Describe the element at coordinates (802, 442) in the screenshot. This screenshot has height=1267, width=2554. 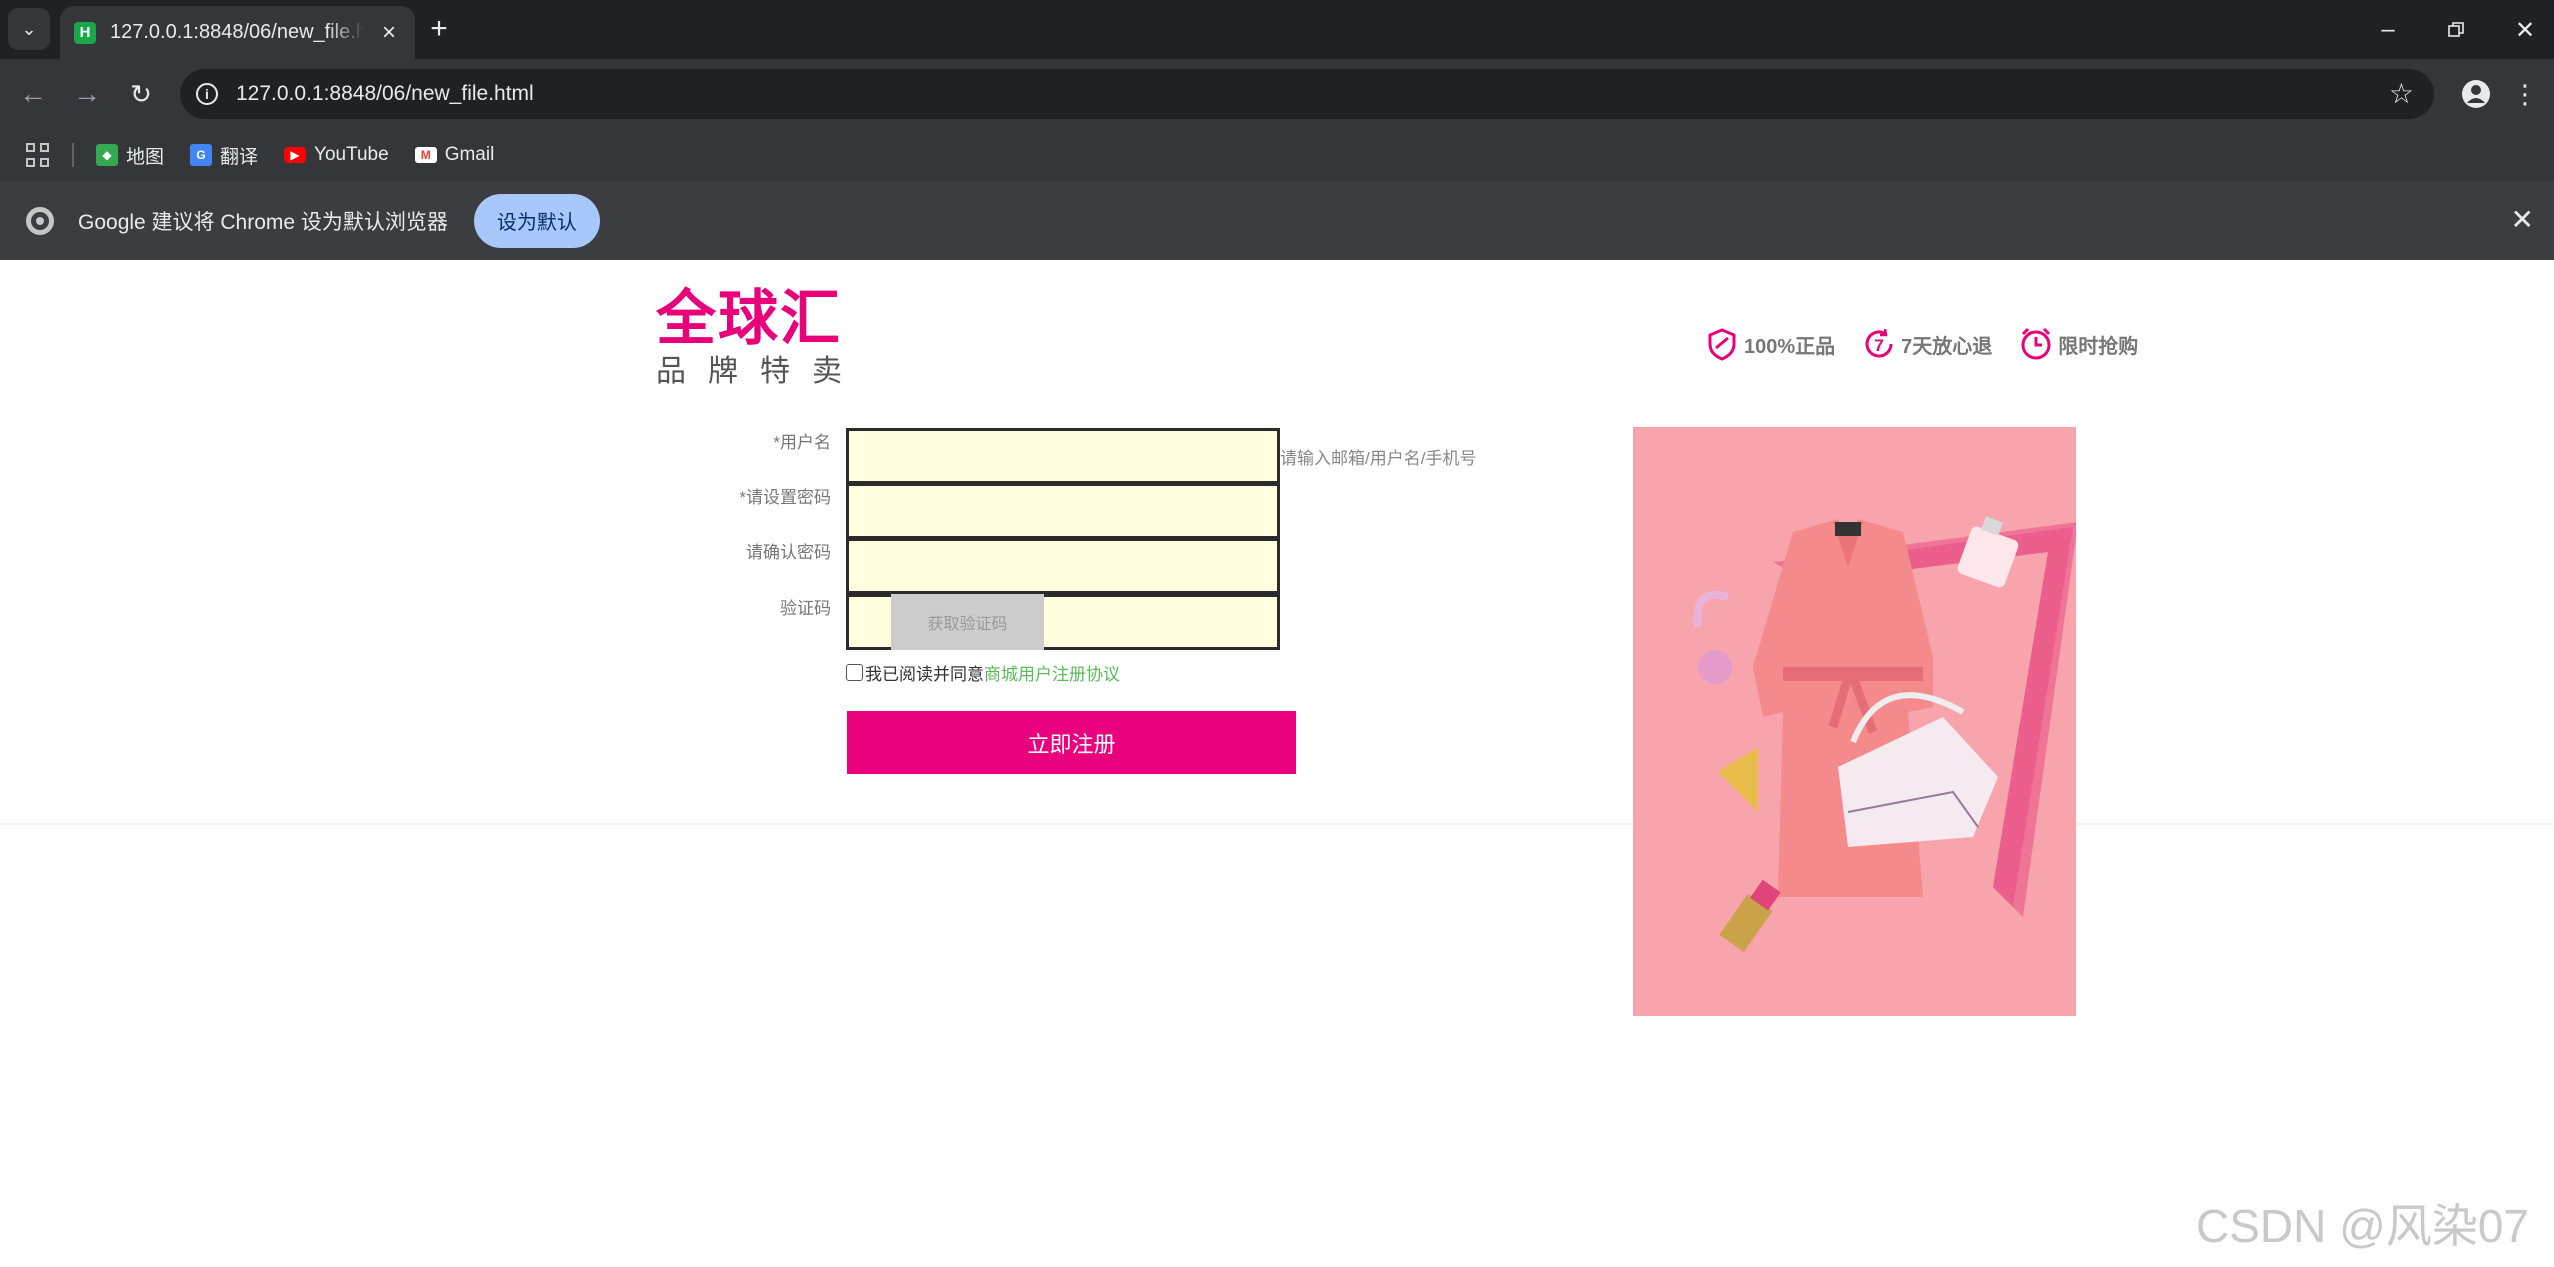
I see `username-label: *用户名` at that location.